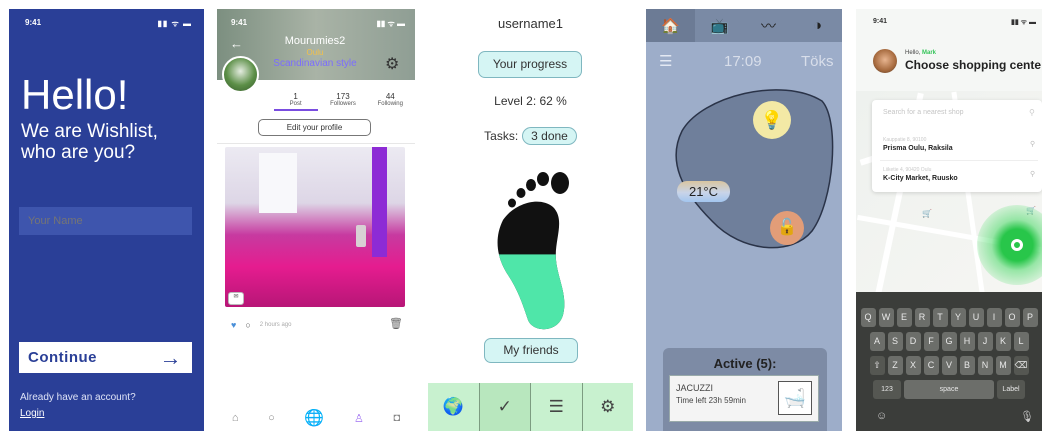 This screenshot has width=1042, height=431. Describe the element at coordinates (315, 227) in the screenshot. I see `post-photo` at that location.